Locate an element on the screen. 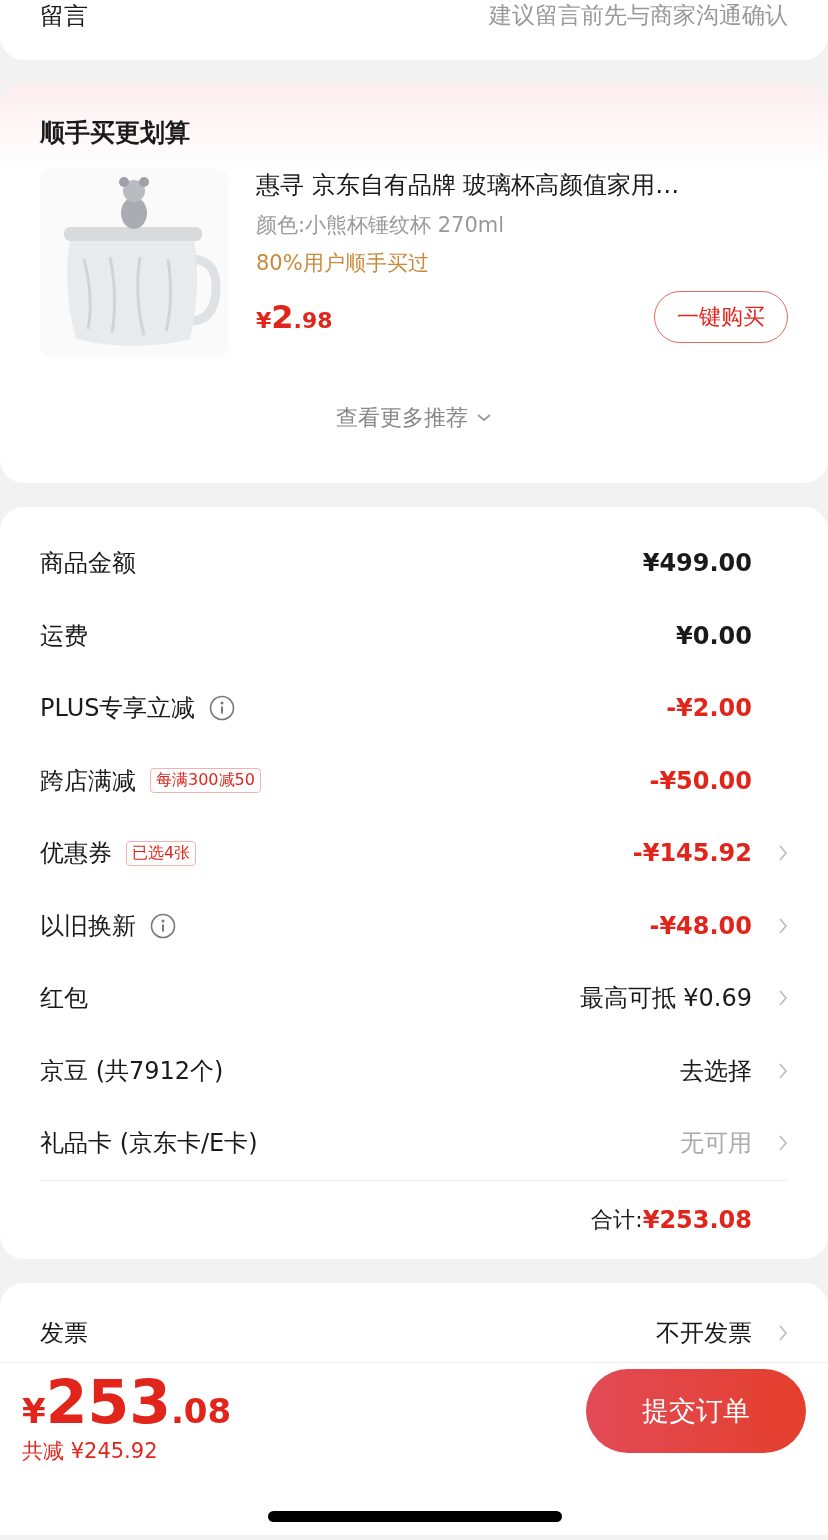 The width and height of the screenshot is (828, 1540). row-value: -¥2.00 is located at coordinates (709, 708).